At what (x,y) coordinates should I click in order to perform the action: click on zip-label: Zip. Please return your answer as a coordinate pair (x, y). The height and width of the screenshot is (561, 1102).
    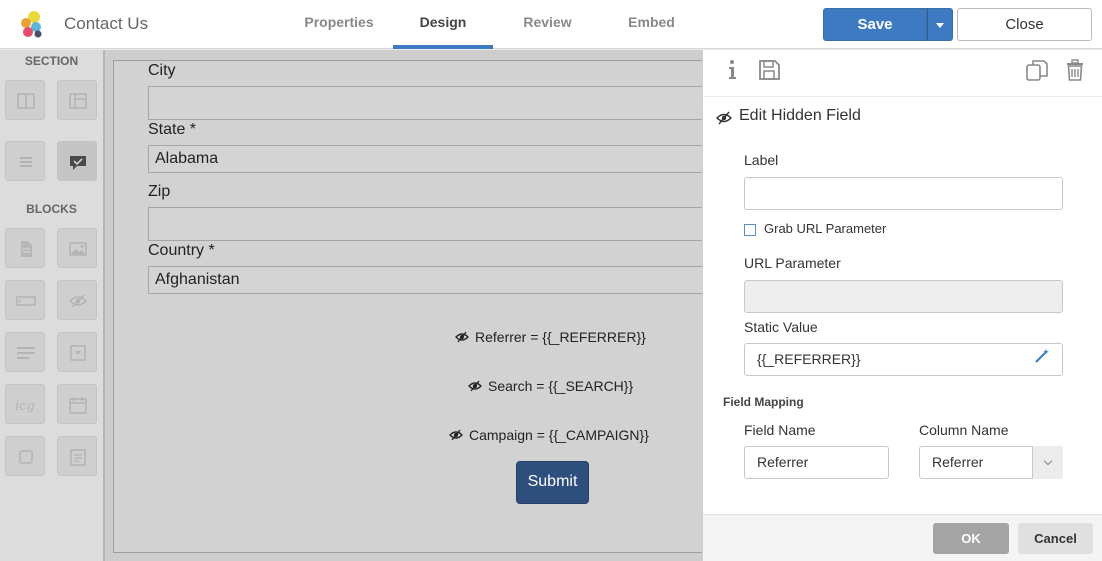
    Looking at the image, I should click on (159, 191).